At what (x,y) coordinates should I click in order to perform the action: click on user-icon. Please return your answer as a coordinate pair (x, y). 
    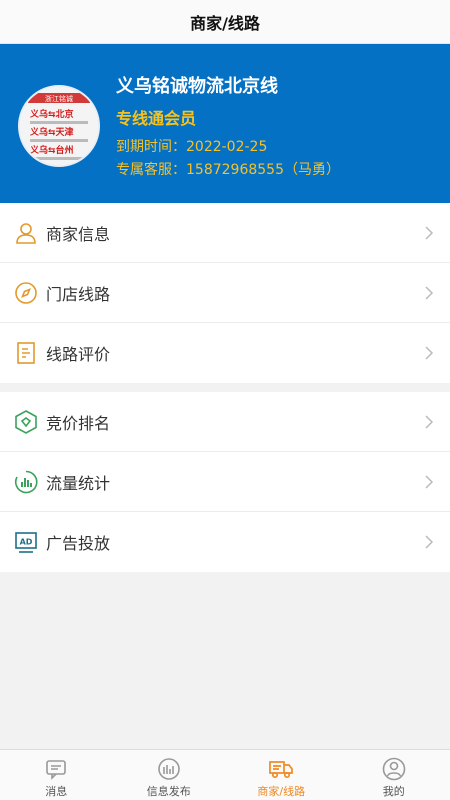
    Looking at the image, I should click on (26, 233).